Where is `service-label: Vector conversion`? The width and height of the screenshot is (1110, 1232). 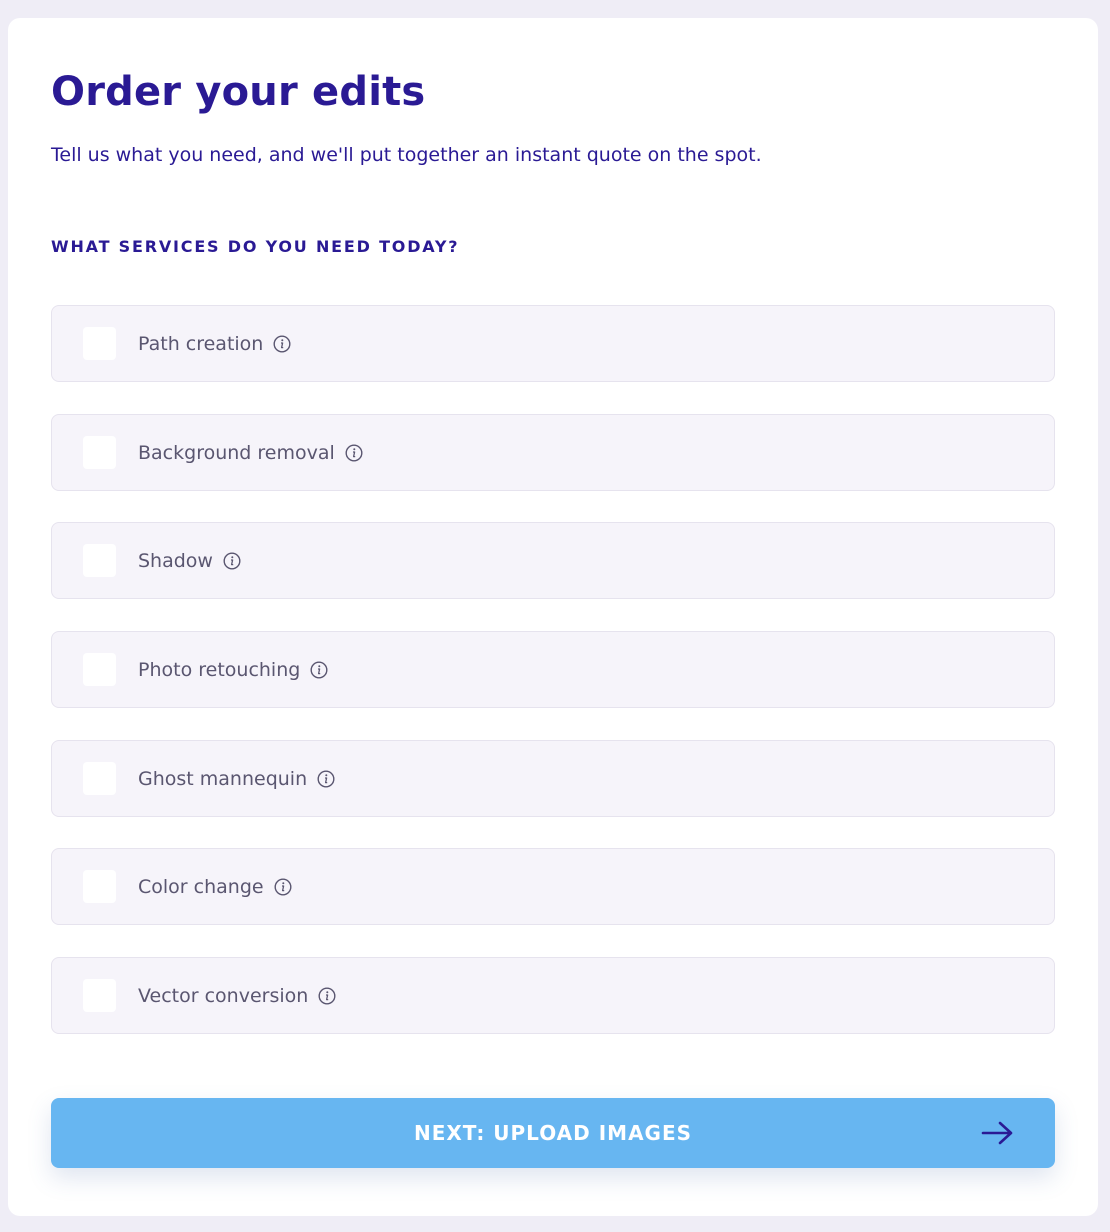 service-label: Vector conversion is located at coordinates (223, 995).